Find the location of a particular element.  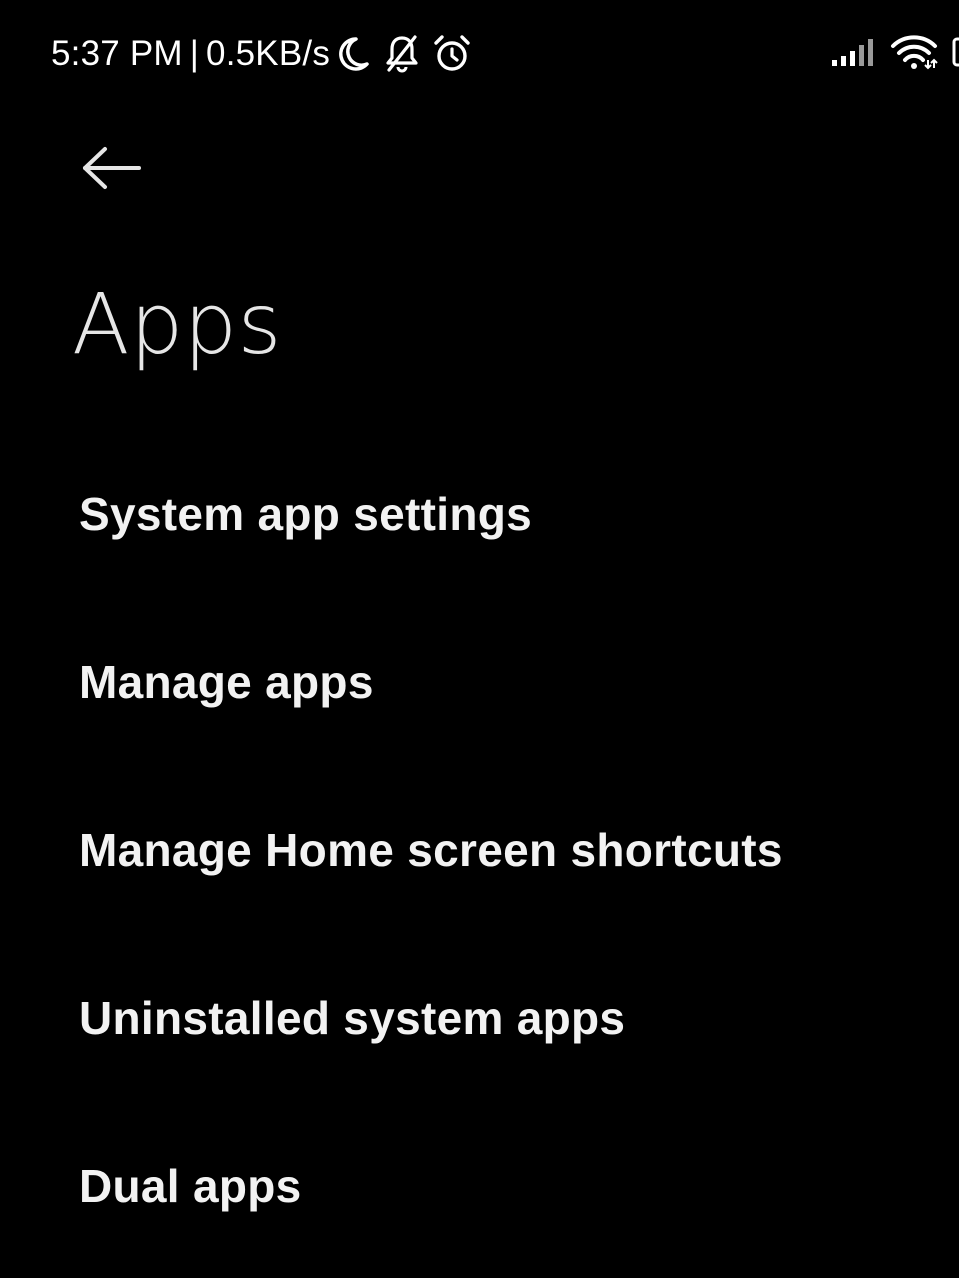

menu-item-label: Manage Home screen shortcuts is located at coordinates (431, 850).